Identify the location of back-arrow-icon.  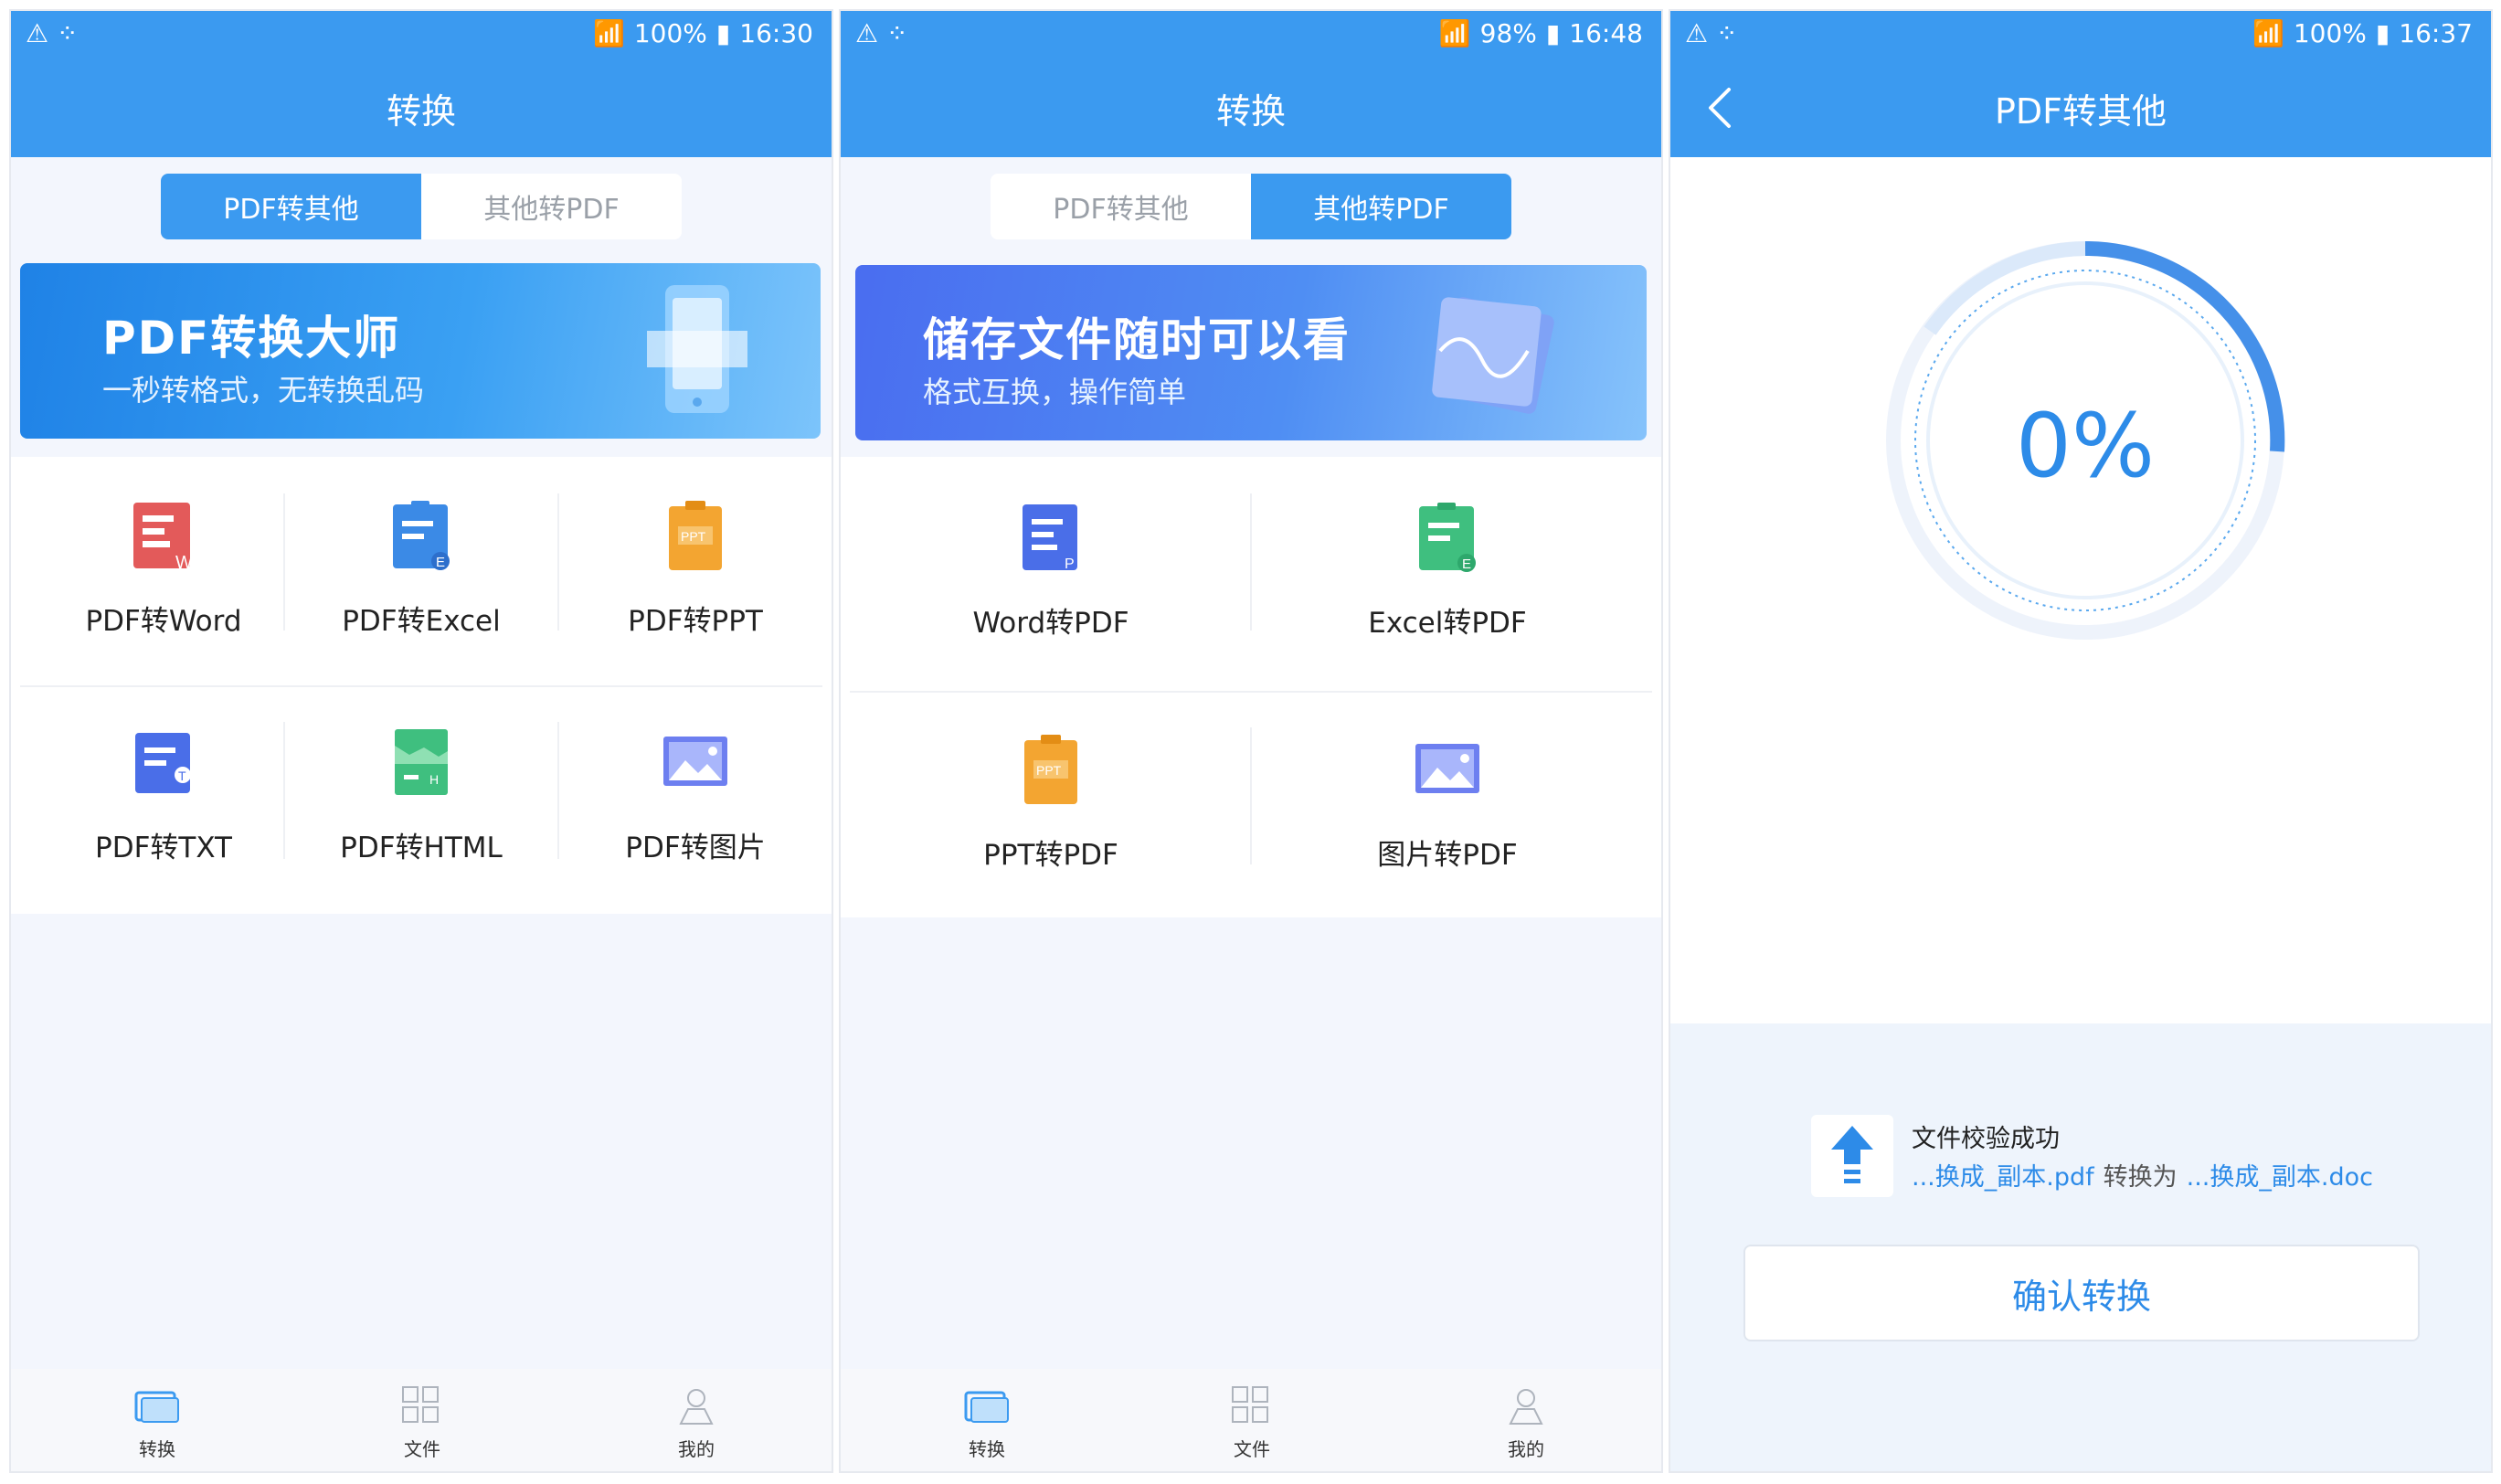
(1721, 108).